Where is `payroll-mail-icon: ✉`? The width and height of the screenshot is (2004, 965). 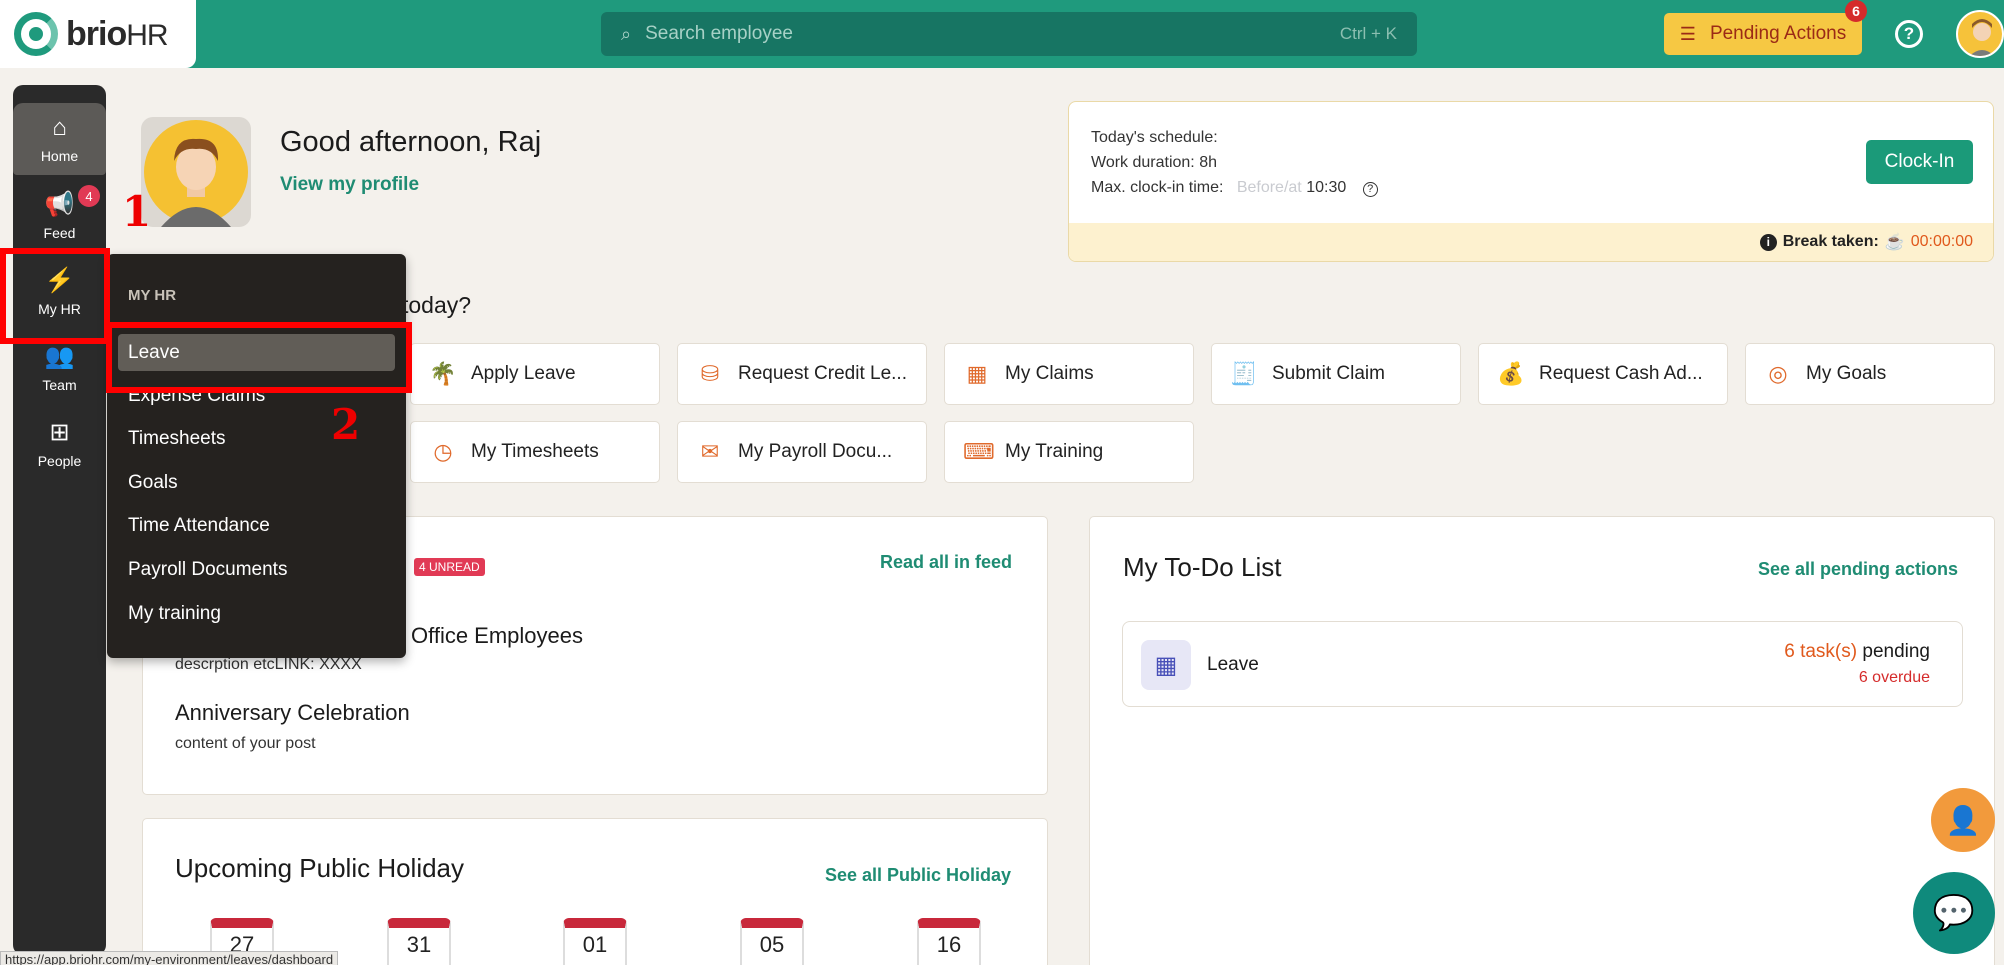
payroll-mail-icon: ✉ is located at coordinates (710, 451).